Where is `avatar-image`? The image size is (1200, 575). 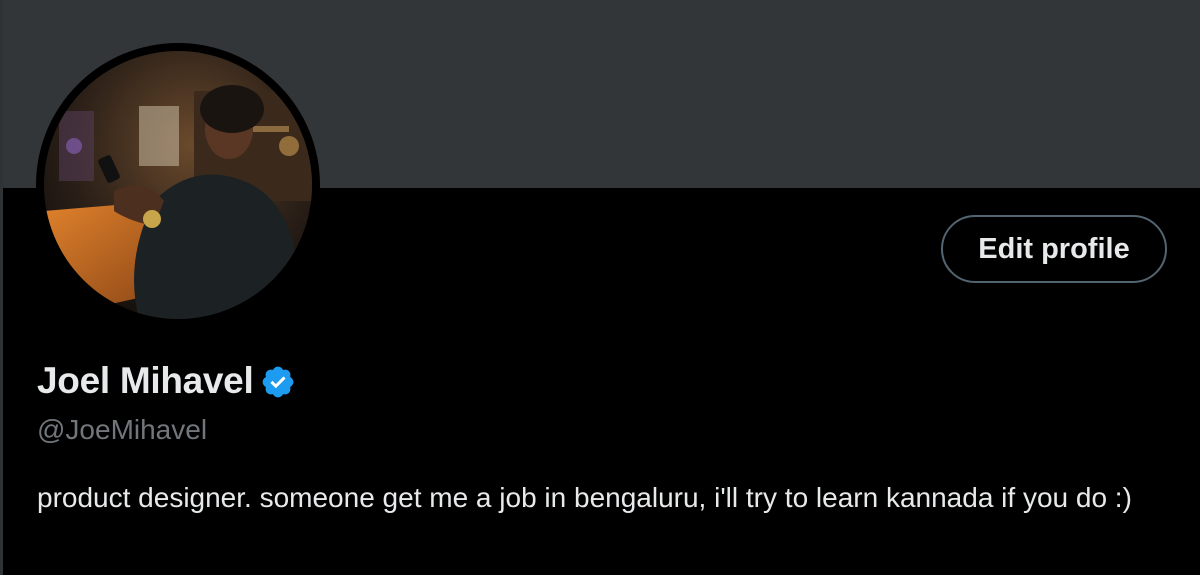
avatar-image is located at coordinates (178, 185).